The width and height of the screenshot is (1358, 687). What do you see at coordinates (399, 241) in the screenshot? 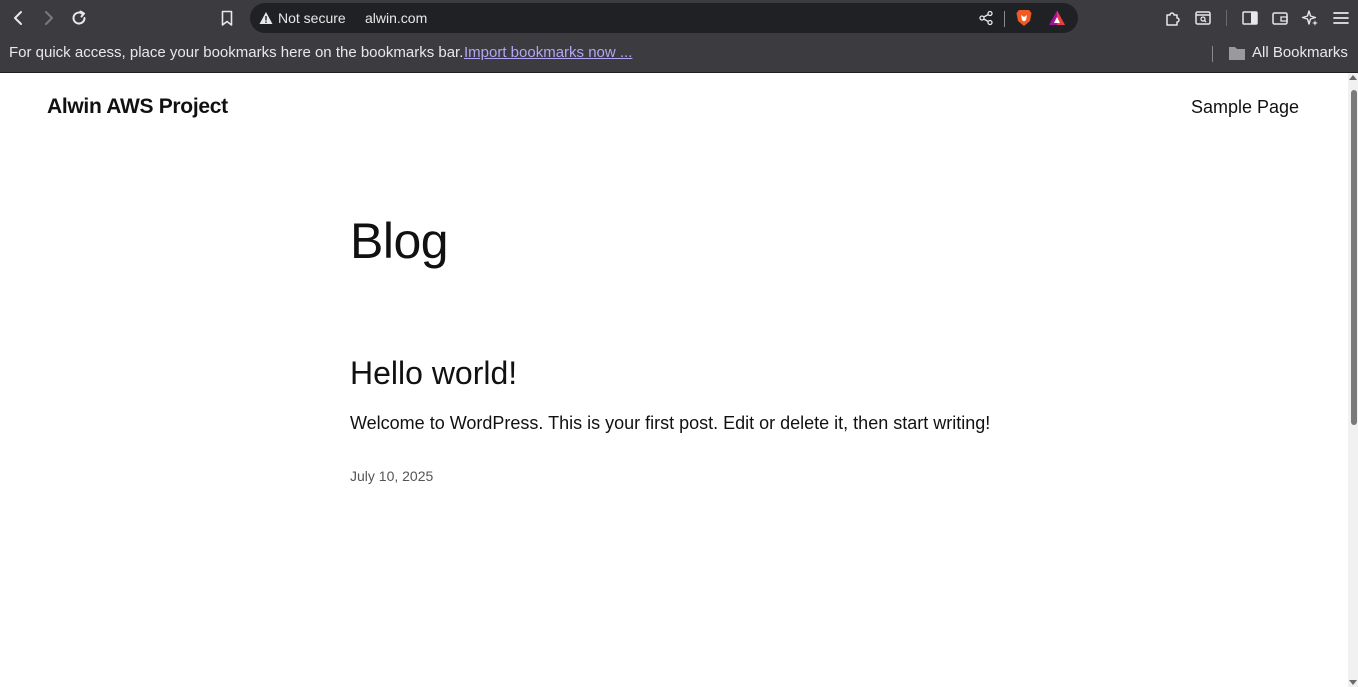
I see `page-title: Blog` at bounding box center [399, 241].